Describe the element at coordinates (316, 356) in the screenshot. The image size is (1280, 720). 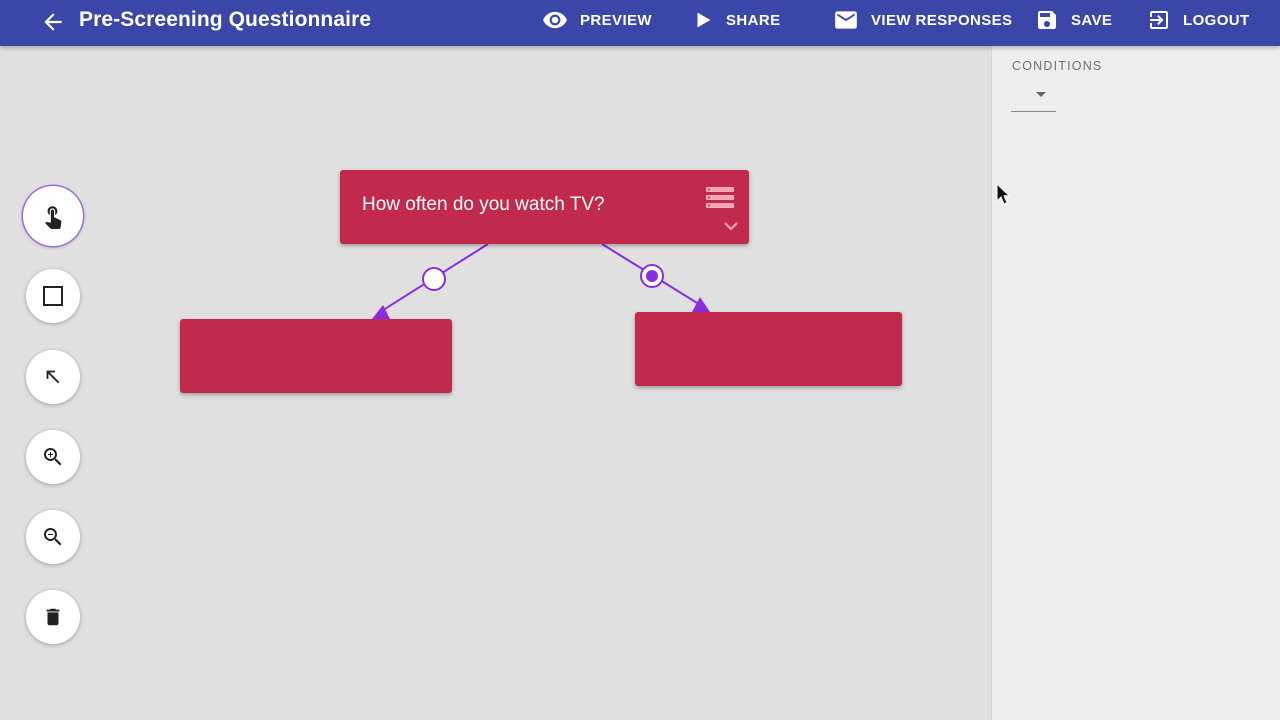
I see `answer-node-left` at that location.